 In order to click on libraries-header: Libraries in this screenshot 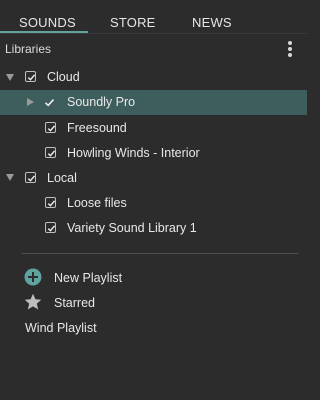, I will do `click(28, 49)`.